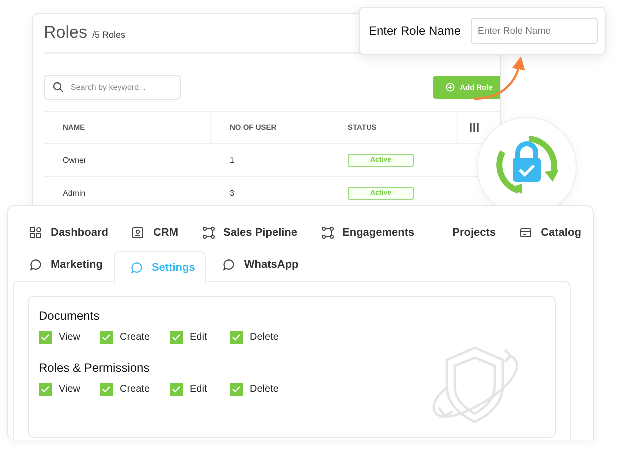 The image size is (620, 470). What do you see at coordinates (245, 233) in the screenshot?
I see `tab: Sales Pipeline` at bounding box center [245, 233].